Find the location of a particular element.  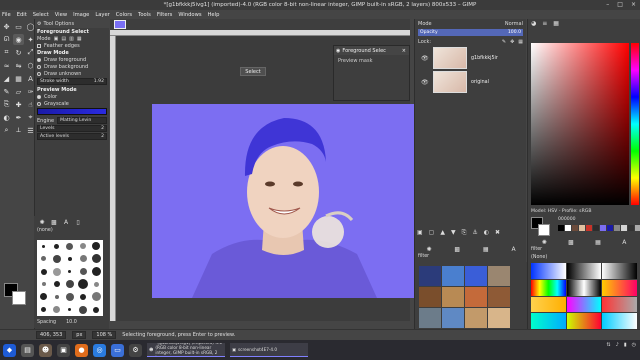

spacing-row: Spacing 10.0 is located at coordinates (57, 322).